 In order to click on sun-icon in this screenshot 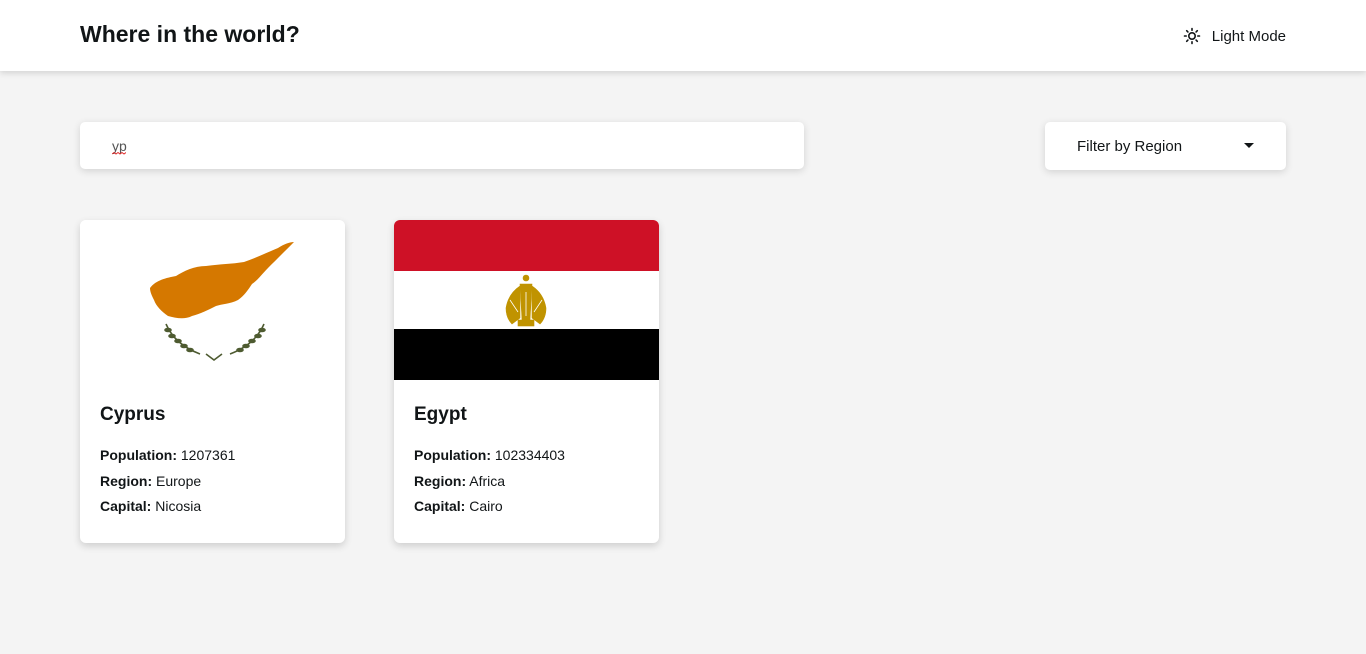, I will do `click(1192, 36)`.